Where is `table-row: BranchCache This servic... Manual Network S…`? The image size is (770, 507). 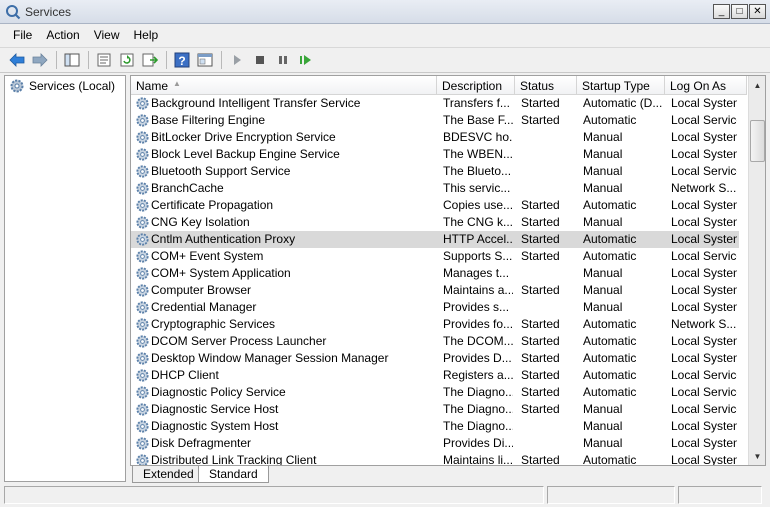
table-row: BranchCache This servic... Manual Network S… is located at coordinates (435, 188).